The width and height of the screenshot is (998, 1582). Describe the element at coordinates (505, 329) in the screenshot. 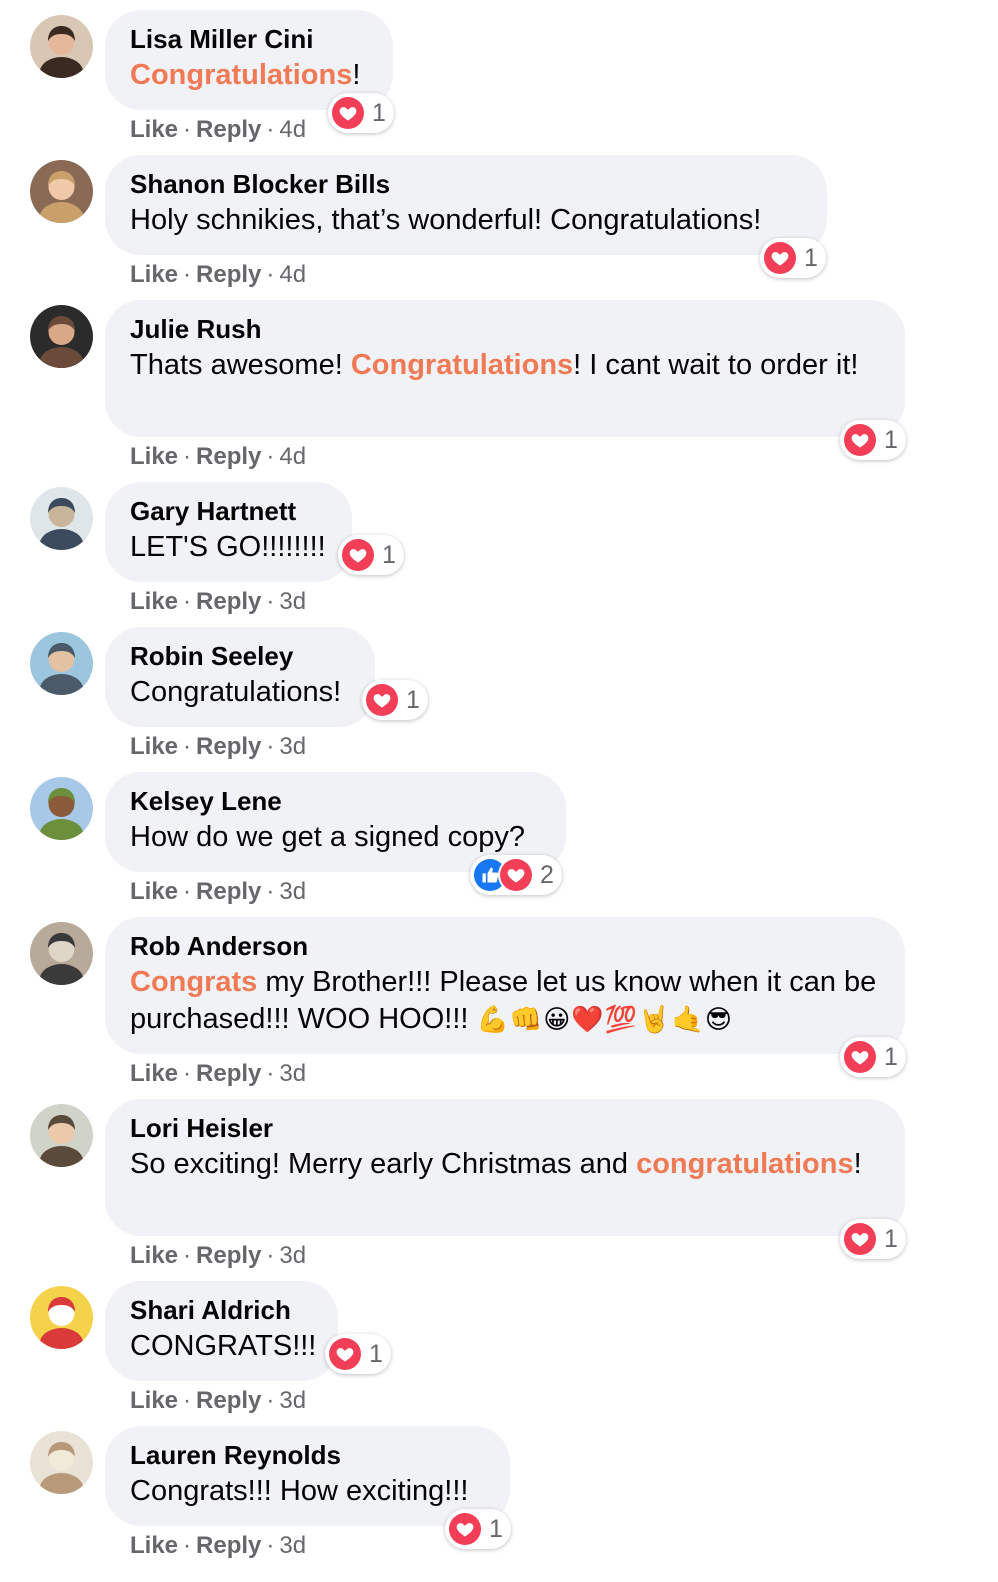

I see `comment-author: Julie Rush` at that location.